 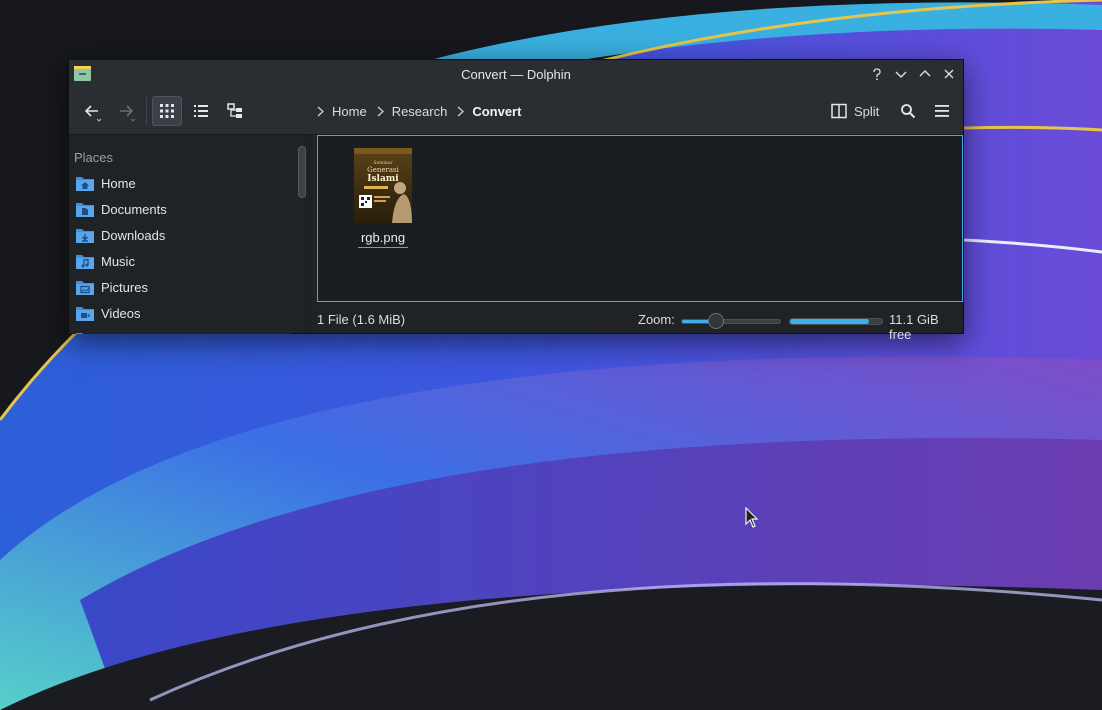 What do you see at coordinates (839, 111) in the screenshot?
I see `split-view-icon` at bounding box center [839, 111].